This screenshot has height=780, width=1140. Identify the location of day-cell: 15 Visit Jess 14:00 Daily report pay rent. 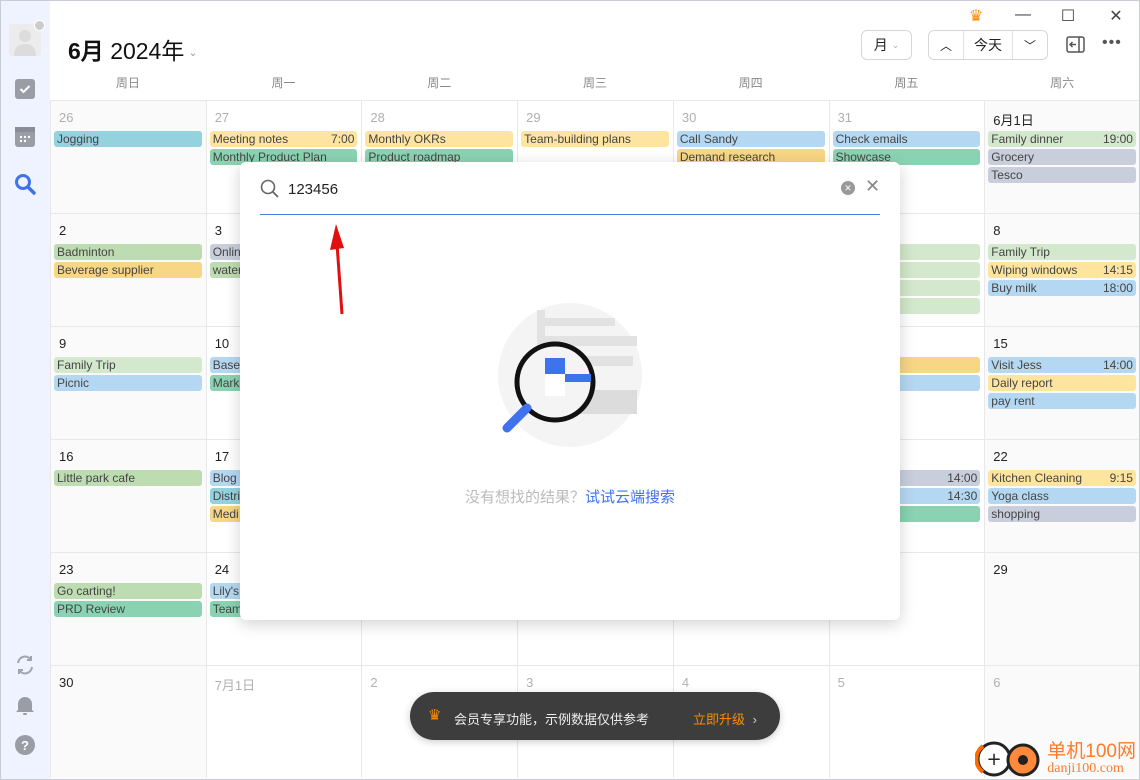
(1062, 382).